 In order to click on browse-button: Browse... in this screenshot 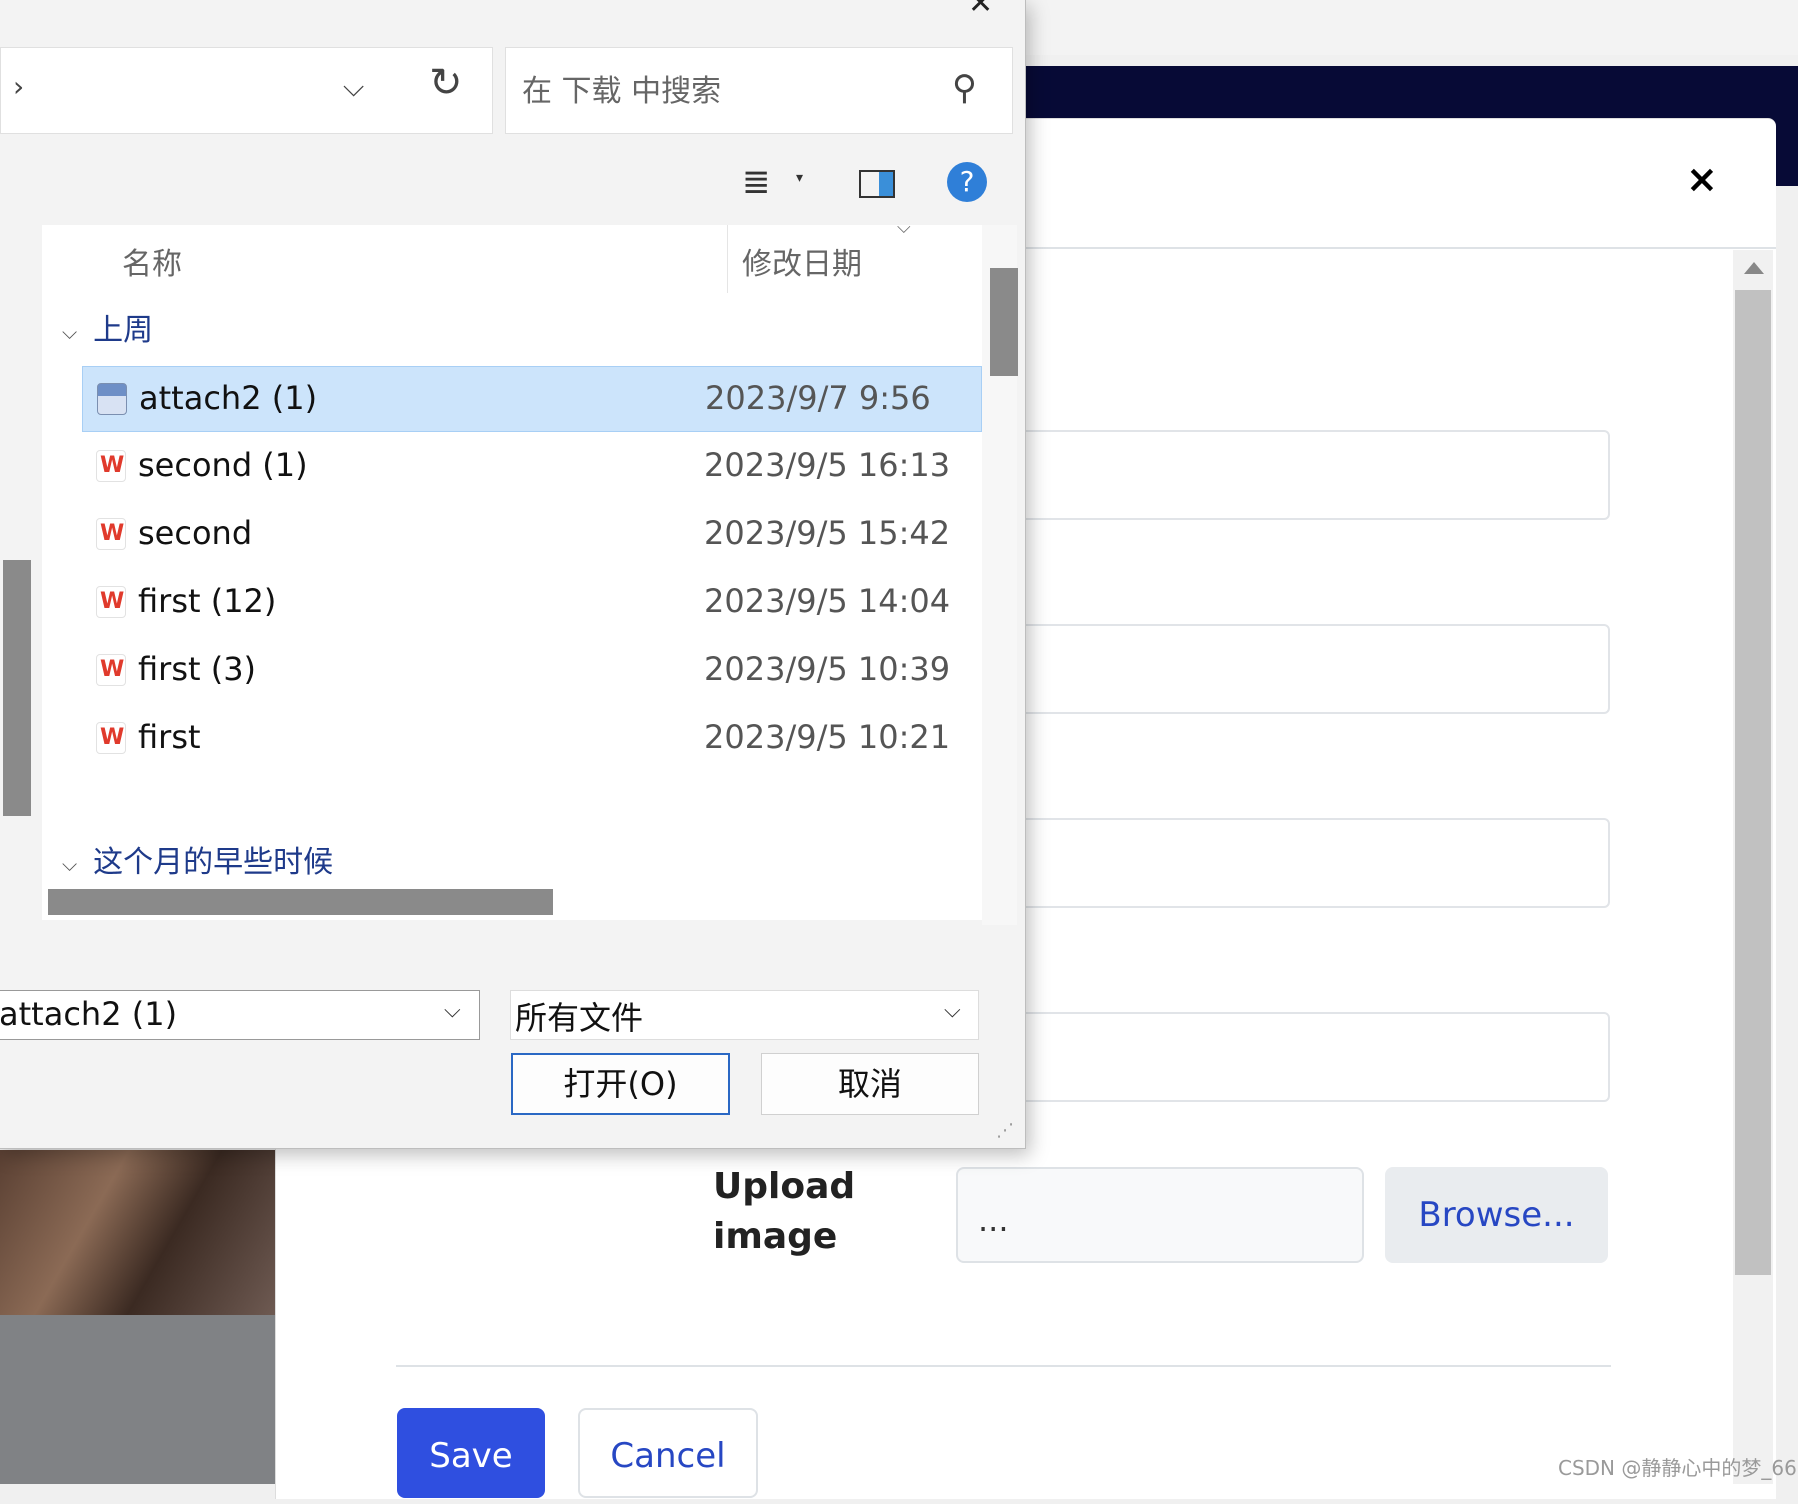, I will do `click(1496, 1215)`.